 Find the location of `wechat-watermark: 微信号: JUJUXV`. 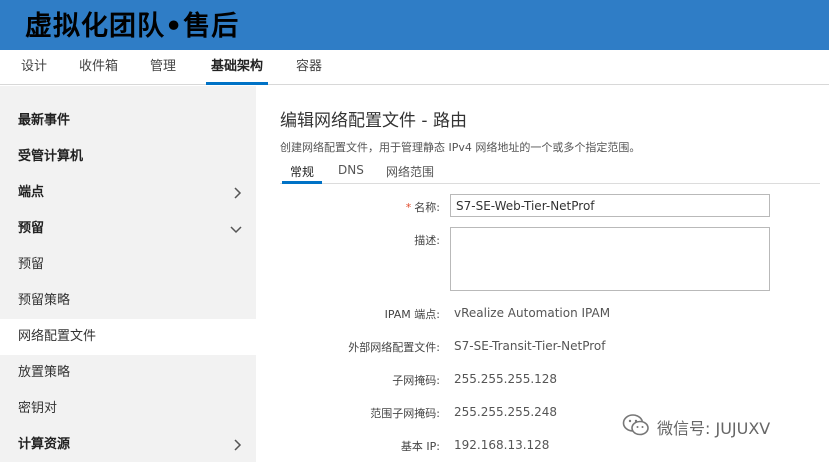

wechat-watermark: 微信号: JUJUXV is located at coordinates (696, 427).